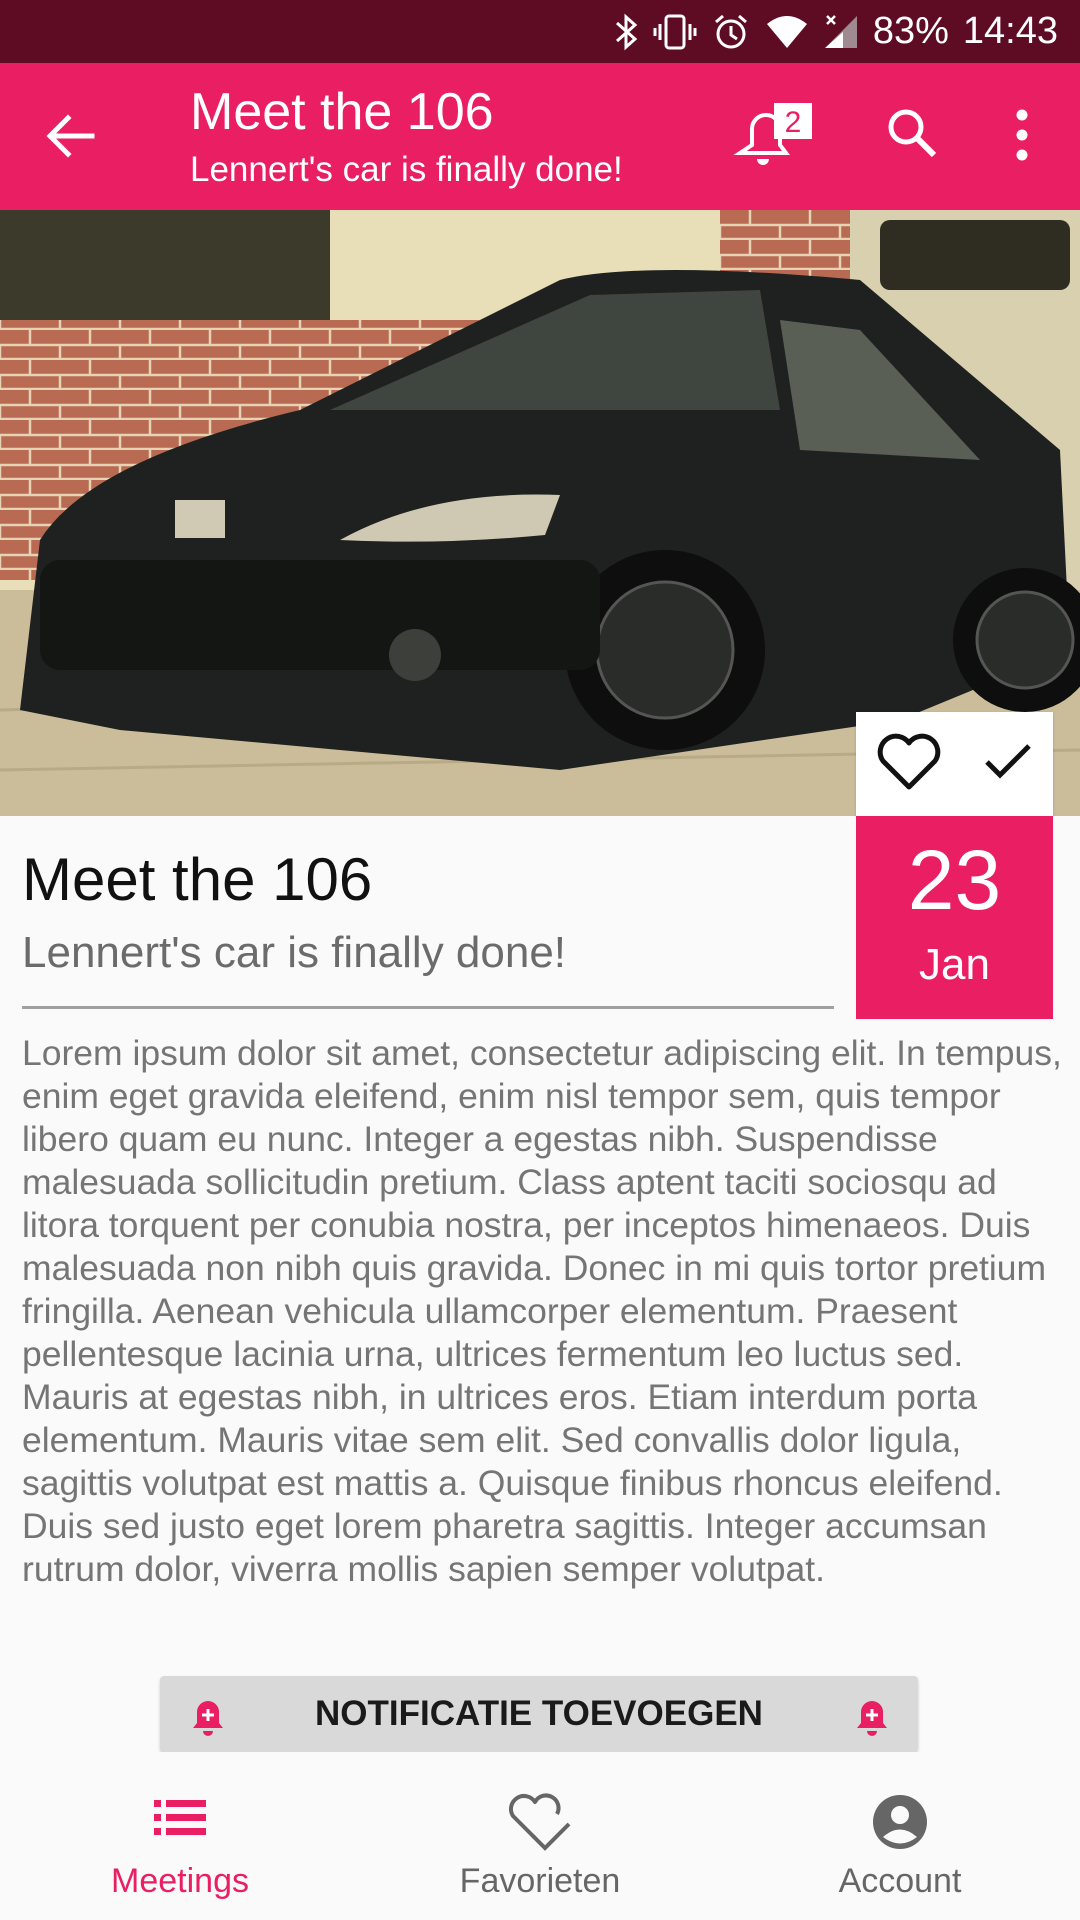 Image resolution: width=1080 pixels, height=1920 pixels. I want to click on nav-favorites: Favorieten, so click(540, 1836).